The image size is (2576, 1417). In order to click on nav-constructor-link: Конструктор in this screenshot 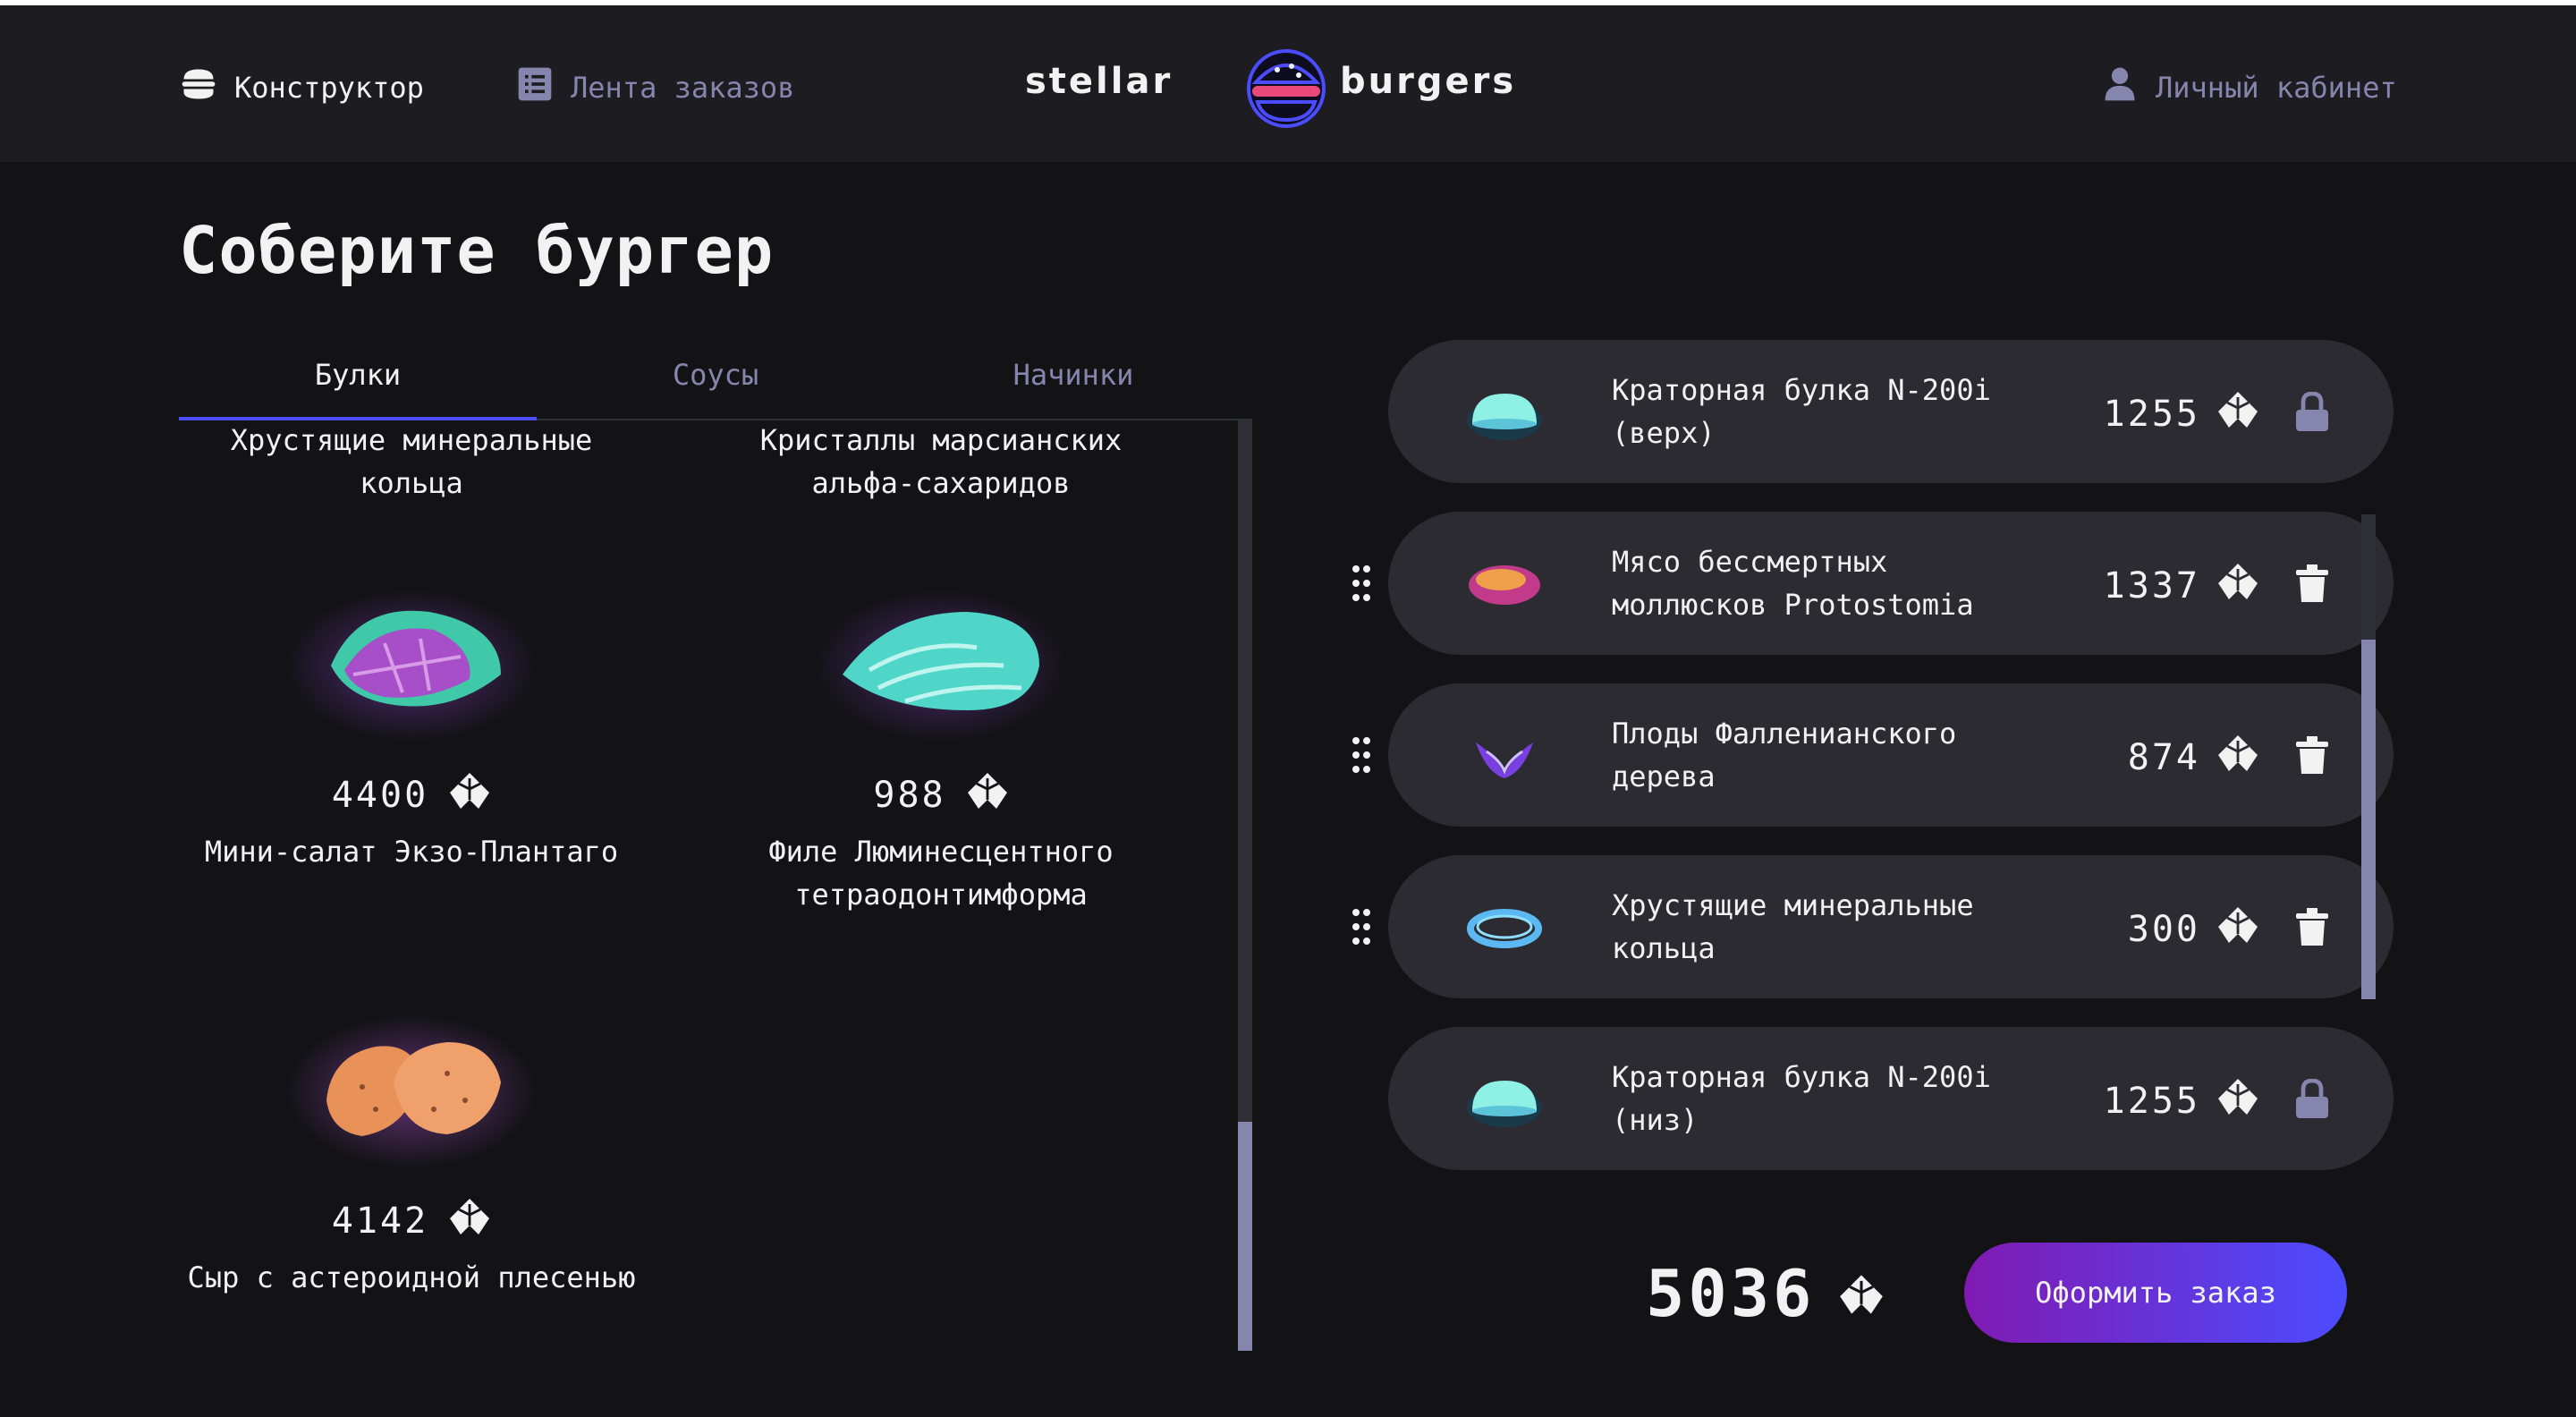, I will do `click(301, 88)`.